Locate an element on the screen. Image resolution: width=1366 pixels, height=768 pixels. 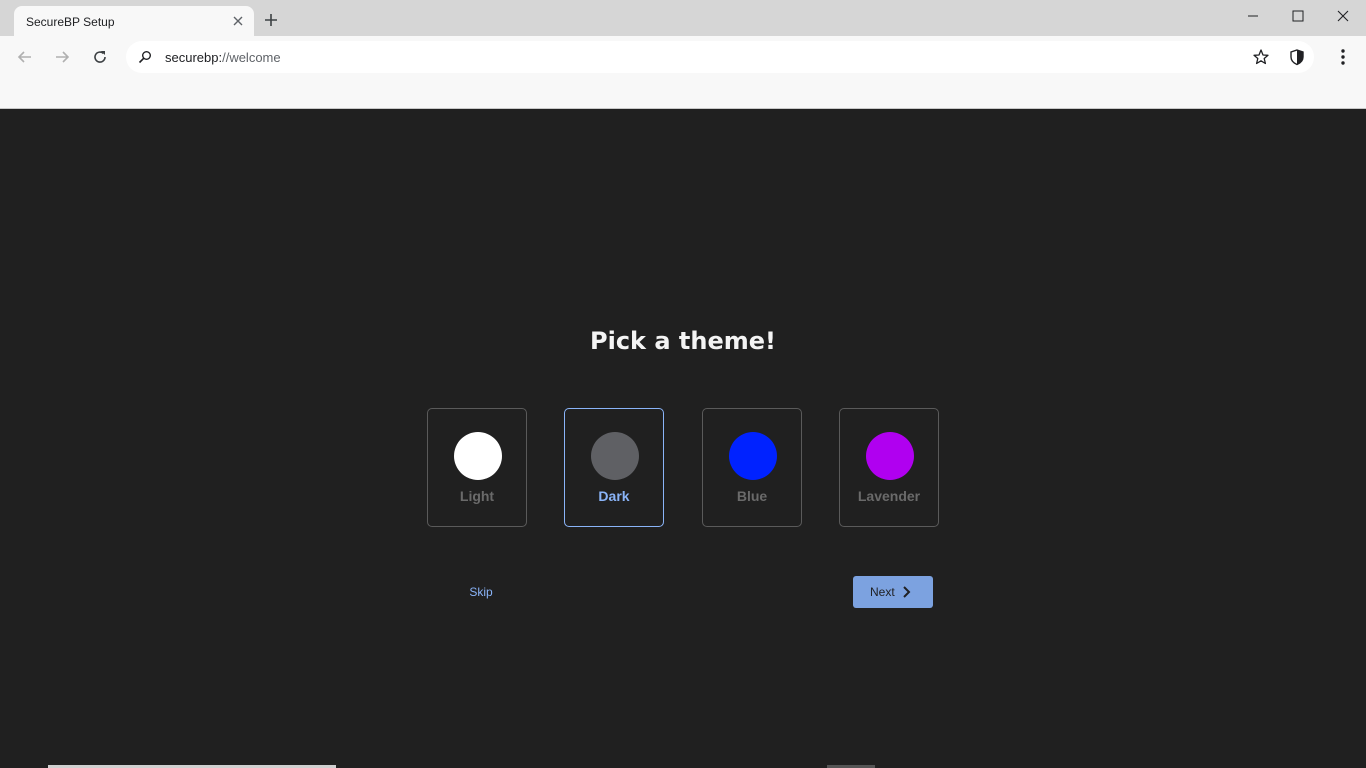
browser-toolbar: securebp://welcome is located at coordinates (683, 57).